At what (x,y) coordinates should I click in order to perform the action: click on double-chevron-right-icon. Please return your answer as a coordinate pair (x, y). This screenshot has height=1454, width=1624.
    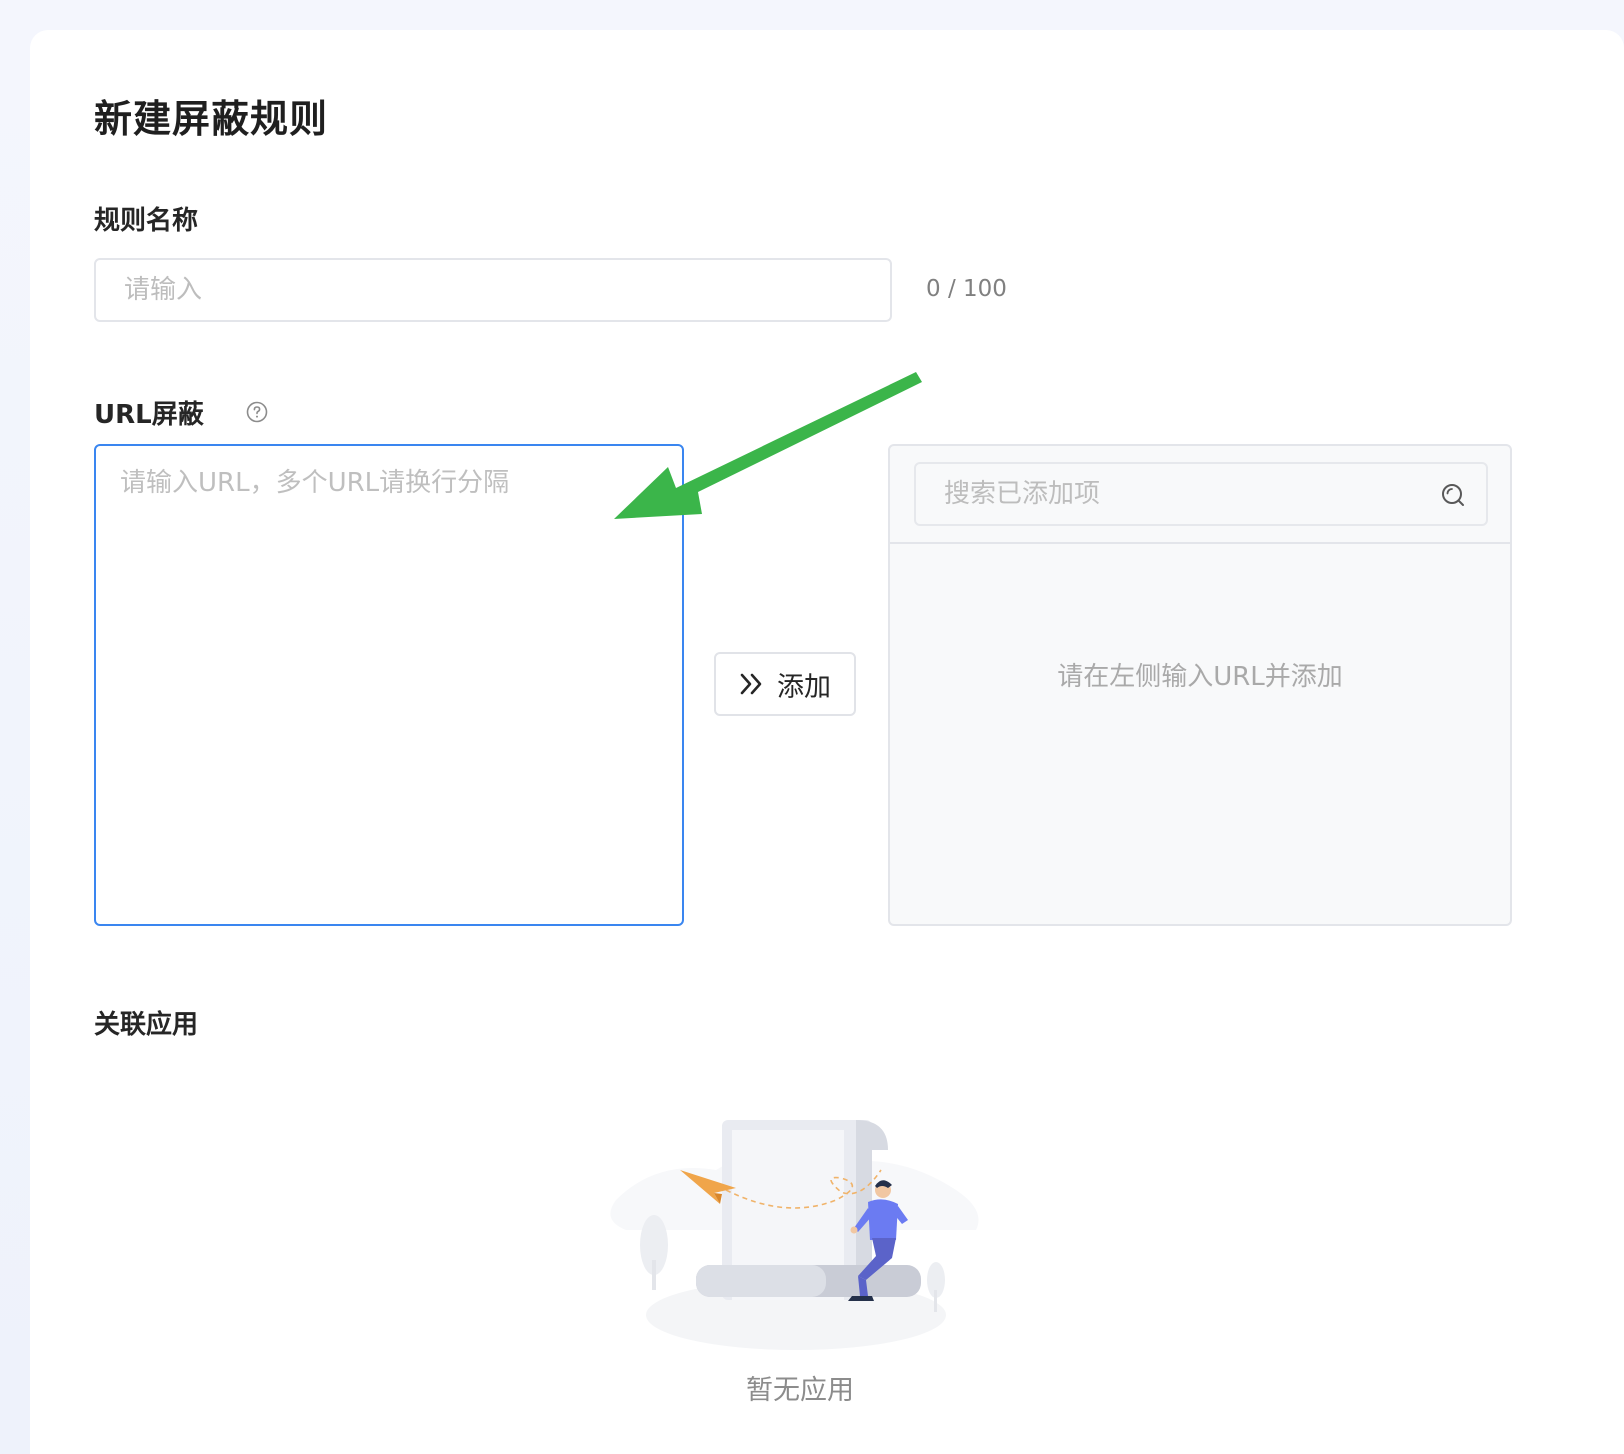
    Looking at the image, I should click on (751, 684).